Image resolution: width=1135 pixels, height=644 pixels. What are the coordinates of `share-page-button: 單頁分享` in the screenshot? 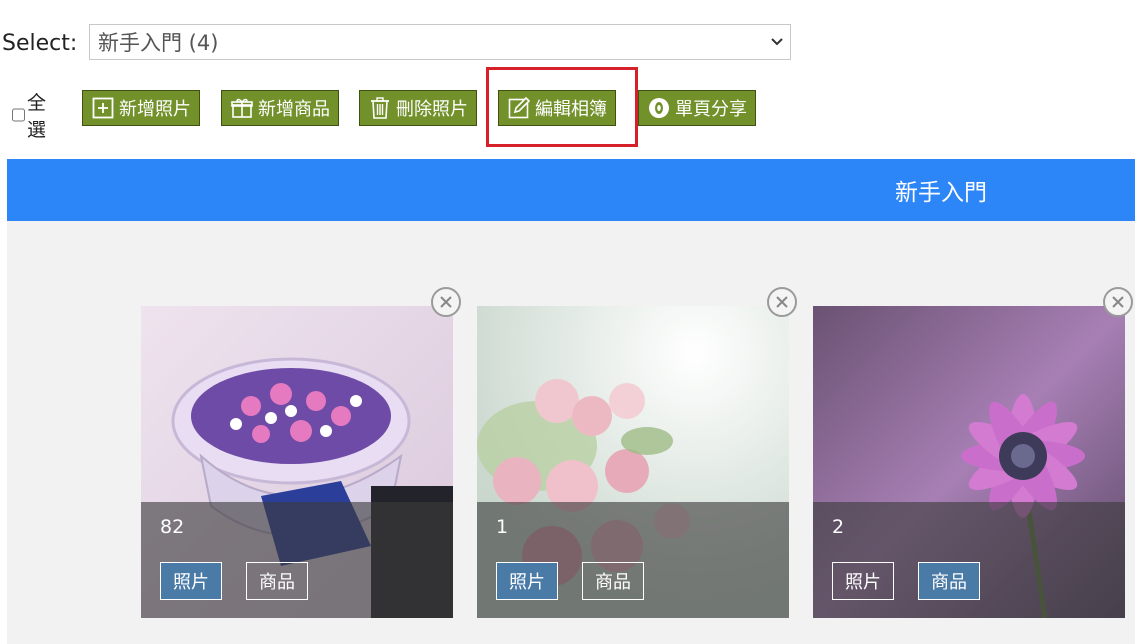 It's located at (697, 108).